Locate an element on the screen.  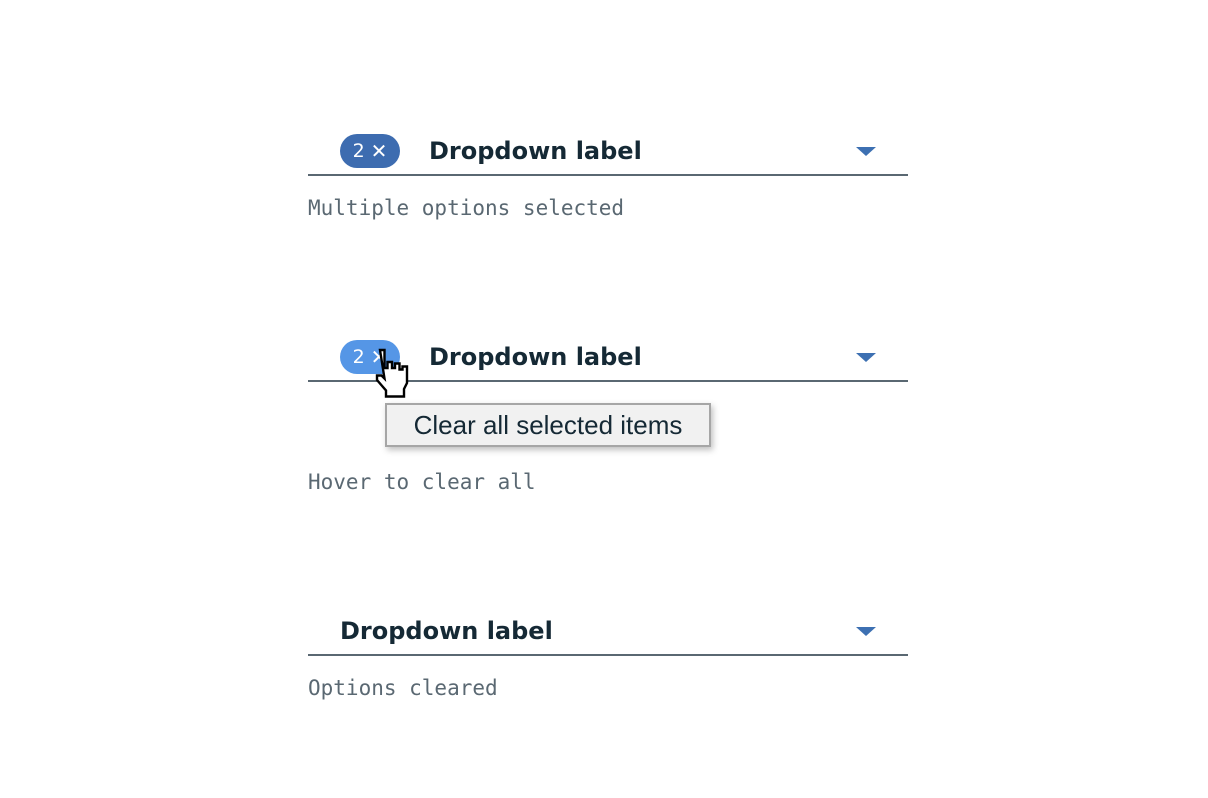
caption: Multiple options selected is located at coordinates (466, 208).